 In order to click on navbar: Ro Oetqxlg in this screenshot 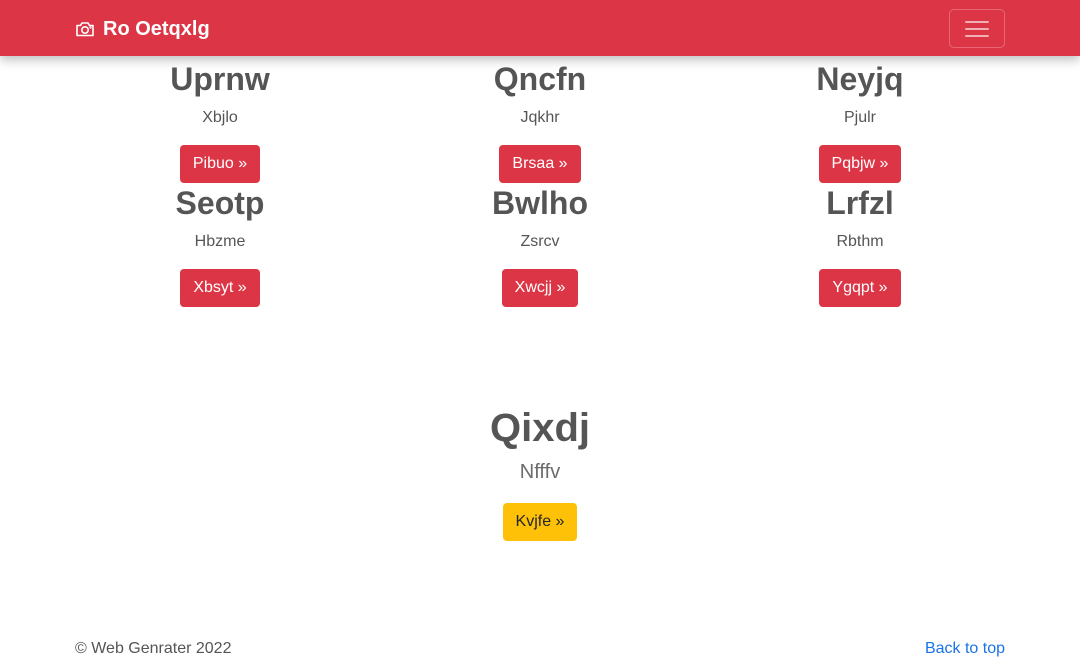, I will do `click(540, 28)`.